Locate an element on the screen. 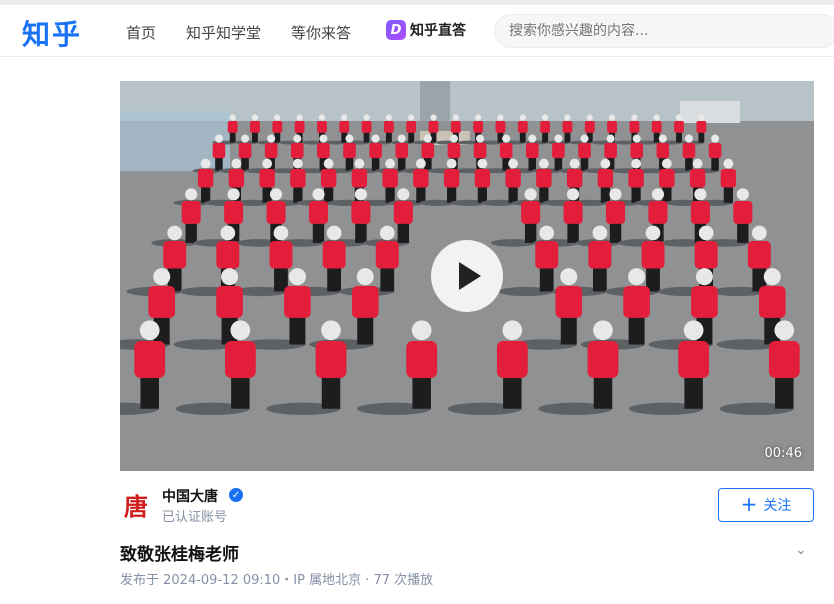 The image size is (834, 604). search-input is located at coordinates (659, 31).